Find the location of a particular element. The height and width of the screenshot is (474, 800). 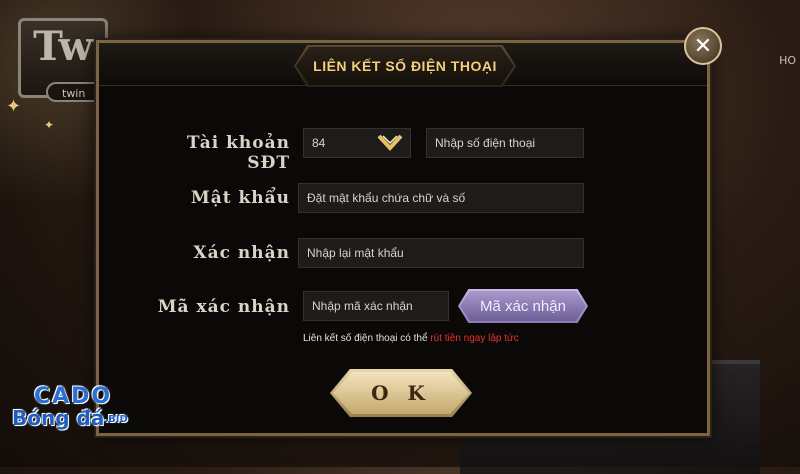

password-label: Mật khẩu is located at coordinates (240, 198).